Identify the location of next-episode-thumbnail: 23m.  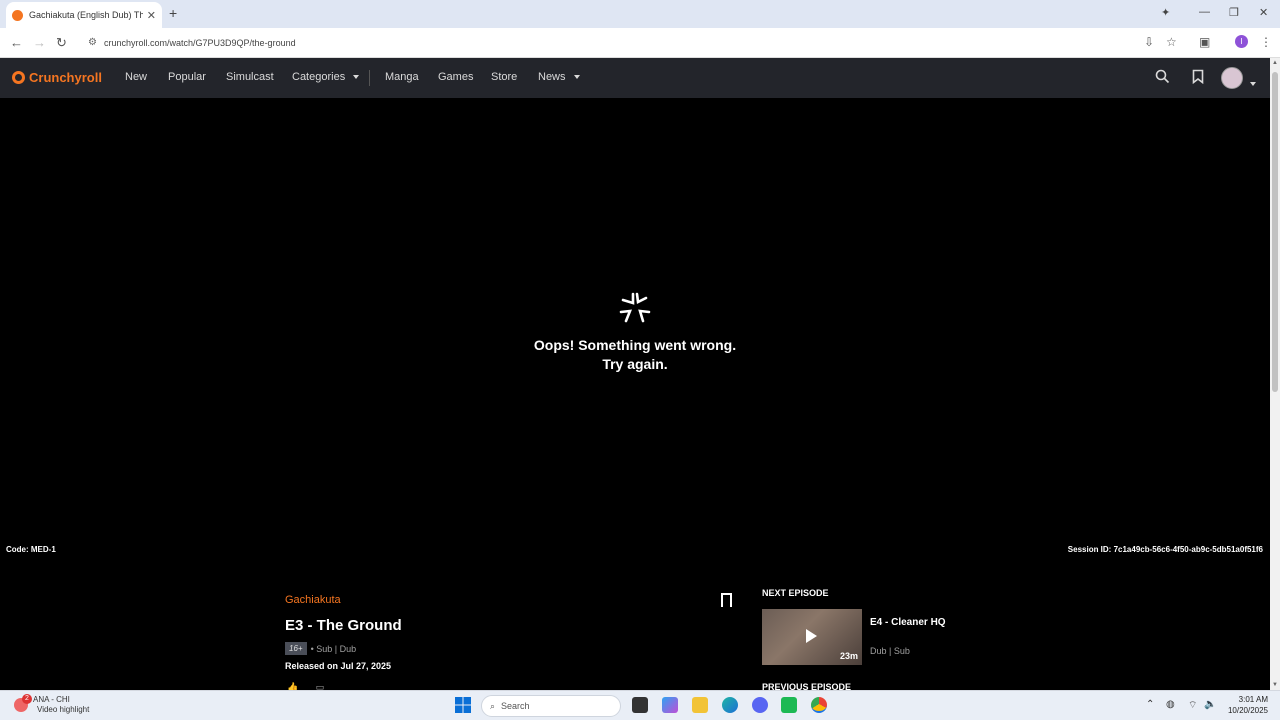
(812, 637).